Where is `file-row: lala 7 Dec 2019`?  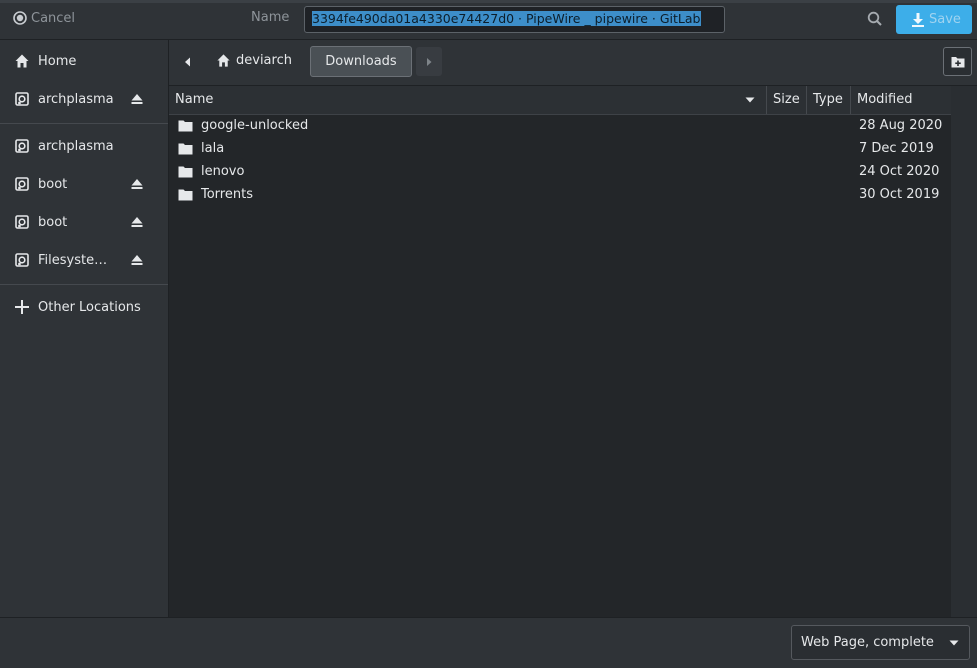
file-row: lala 7 Dec 2019 is located at coordinates (560, 149).